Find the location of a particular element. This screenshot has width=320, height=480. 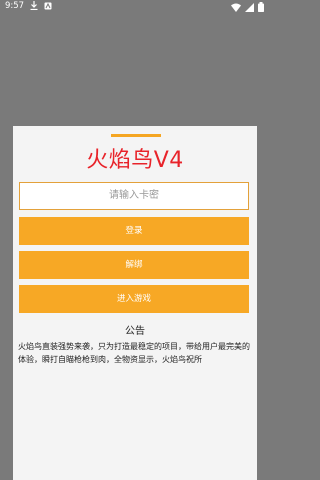

enter-game-button: 进入游戏 is located at coordinates (134, 299).